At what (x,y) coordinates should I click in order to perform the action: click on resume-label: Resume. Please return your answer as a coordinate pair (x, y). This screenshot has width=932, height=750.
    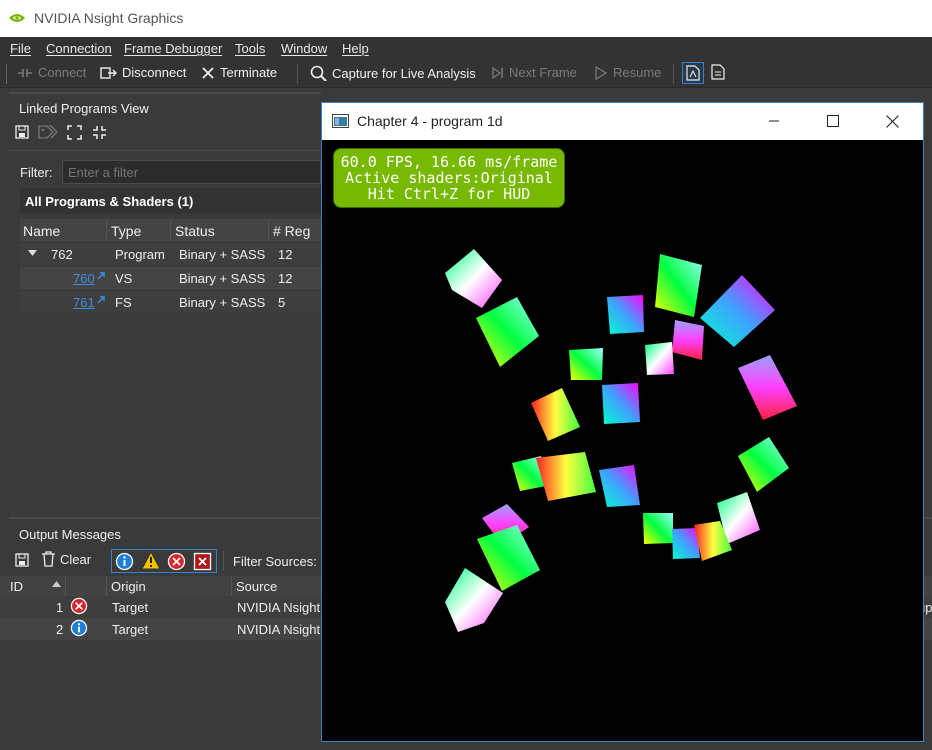
    Looking at the image, I should click on (637, 72).